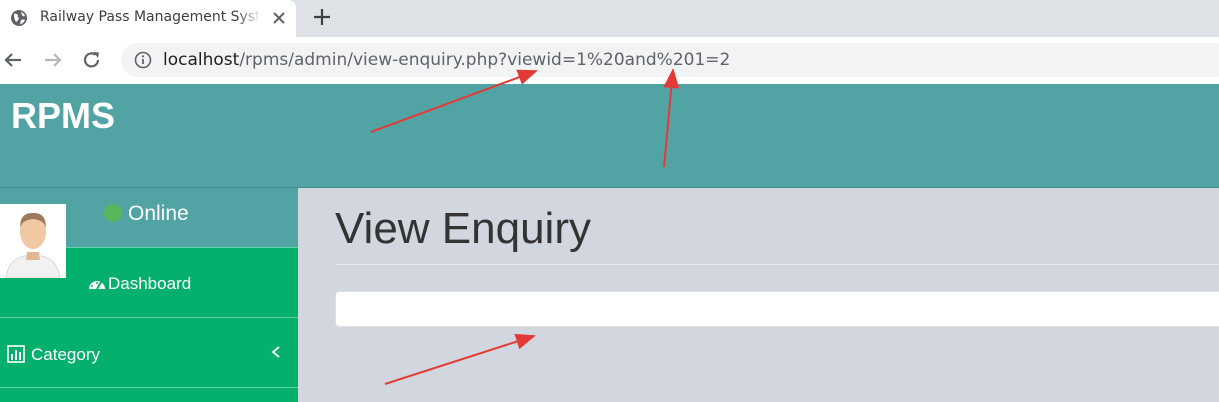 This screenshot has height=402, width=1219. What do you see at coordinates (201, 60) in the screenshot?
I see `url-host: localhost` at bounding box center [201, 60].